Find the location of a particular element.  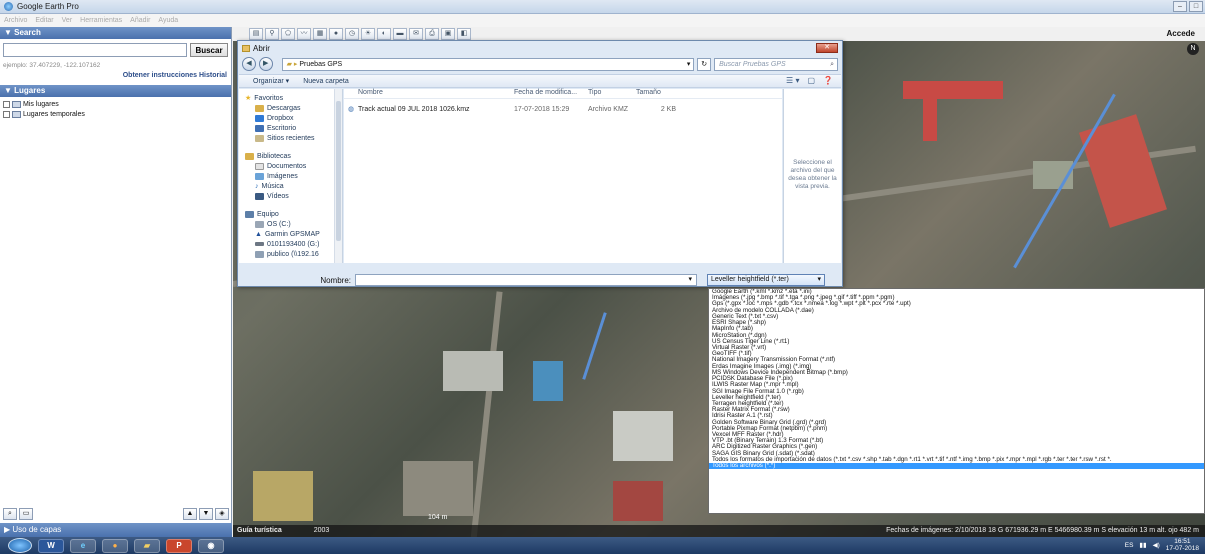

nav-publico: publico (\\192.16 is located at coordinates (290, 254).